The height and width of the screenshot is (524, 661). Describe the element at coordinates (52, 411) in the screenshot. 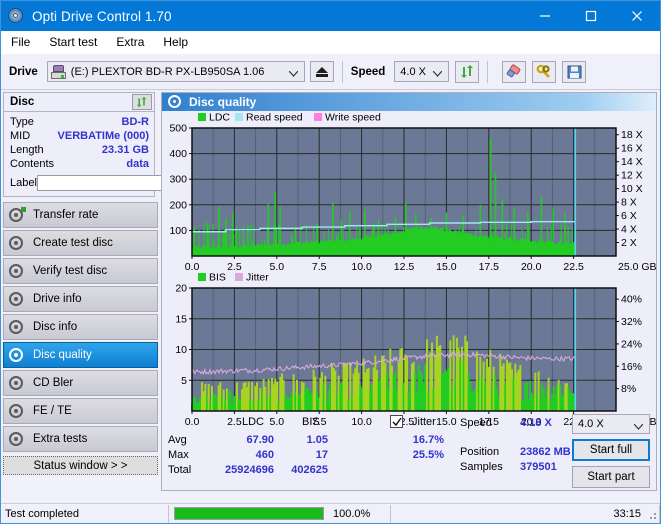

I see `sidebar-item-label: FE / TE` at that location.